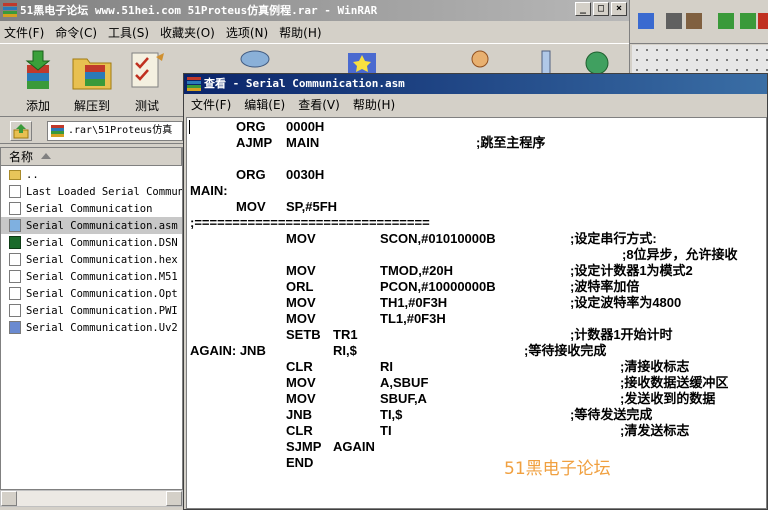  What do you see at coordinates (9, 498) in the screenshot?
I see `scroll-left-button` at bounding box center [9, 498].